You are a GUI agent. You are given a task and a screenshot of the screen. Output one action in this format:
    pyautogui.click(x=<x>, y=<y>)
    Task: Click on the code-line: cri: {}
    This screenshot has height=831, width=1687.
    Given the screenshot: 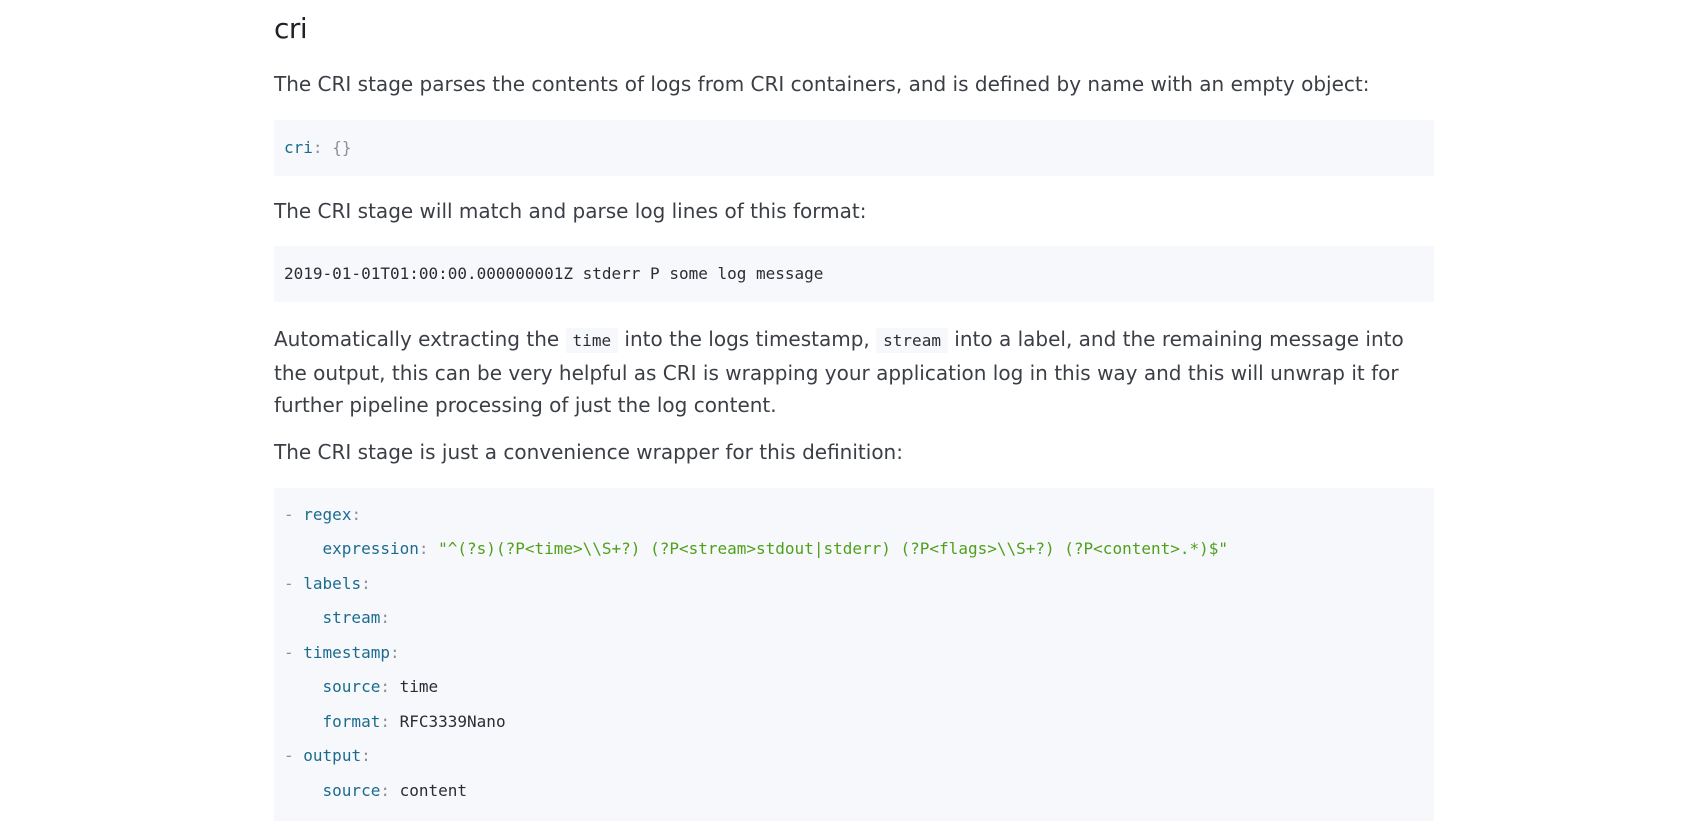 What is the action you would take?
    pyautogui.click(x=318, y=147)
    